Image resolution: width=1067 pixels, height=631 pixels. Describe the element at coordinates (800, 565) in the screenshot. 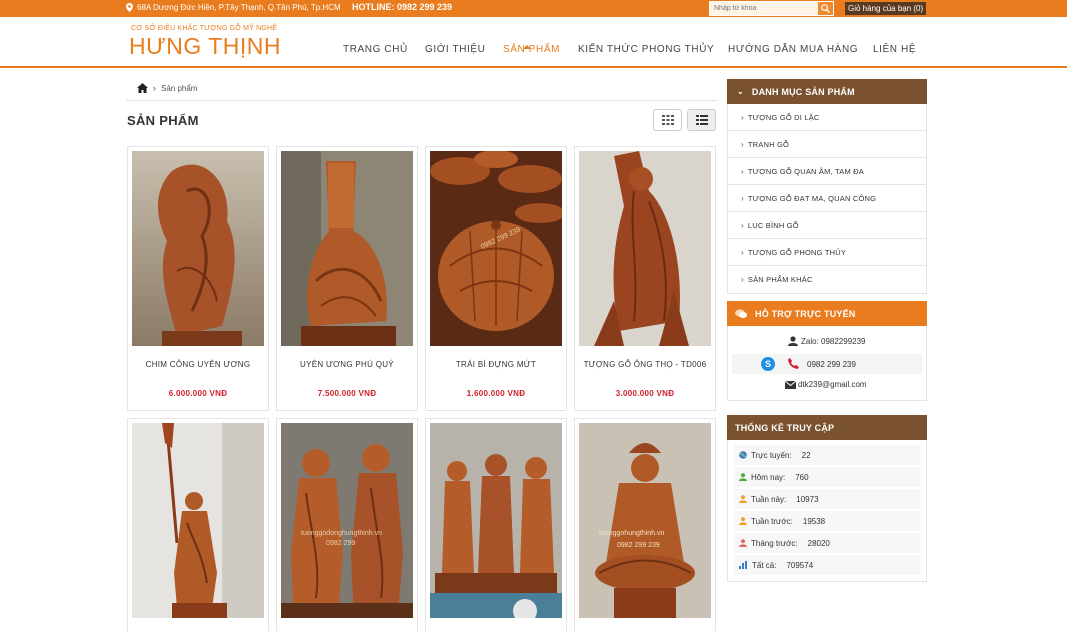

I see `stat-value: 709574` at that location.